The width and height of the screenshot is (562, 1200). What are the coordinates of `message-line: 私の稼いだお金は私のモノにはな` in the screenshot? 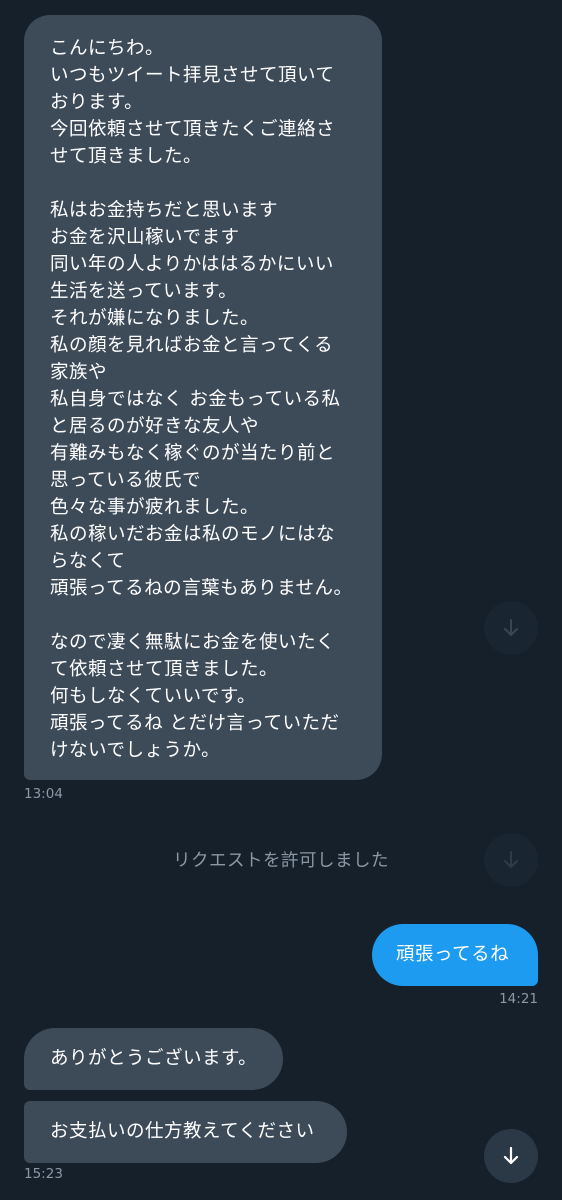 It's located at (193, 534).